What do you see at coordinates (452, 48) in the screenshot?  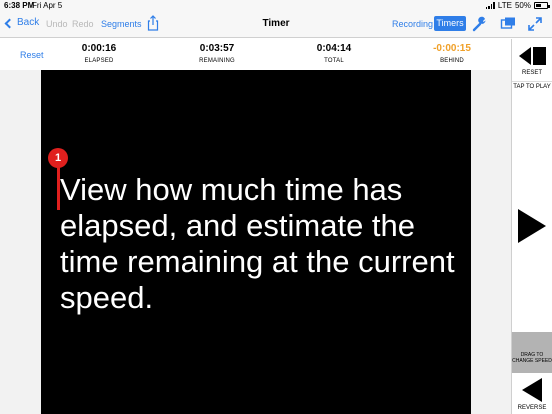 I see `behind-value: -0:00:15` at bounding box center [452, 48].